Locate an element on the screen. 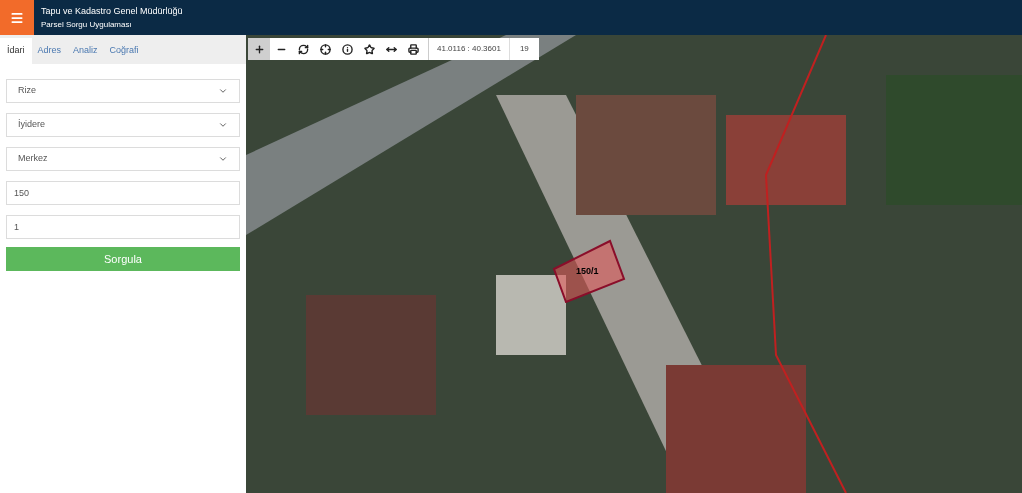 The width and height of the screenshot is (1022, 493). tab: Adres is located at coordinates (49, 51).